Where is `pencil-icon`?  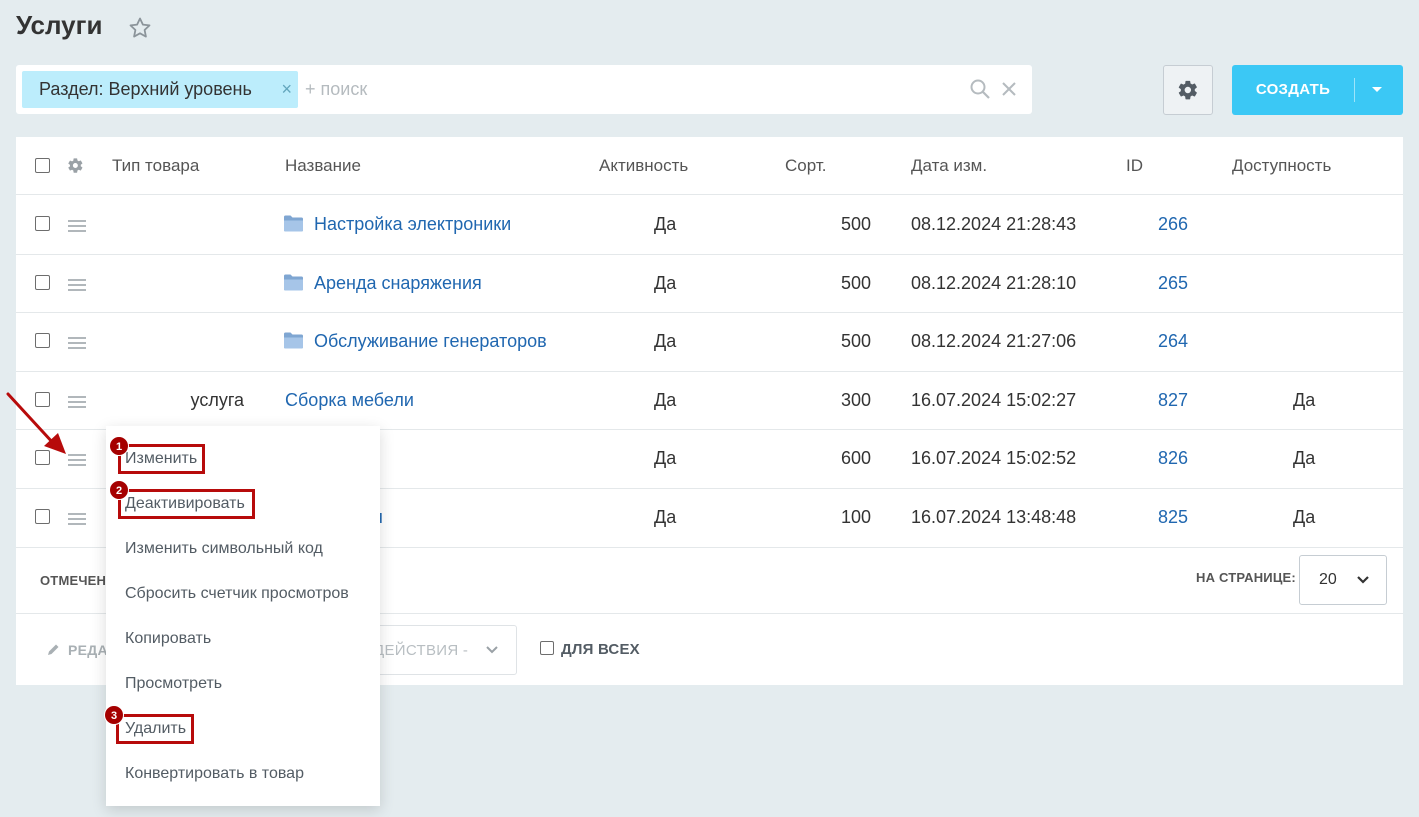 pencil-icon is located at coordinates (53, 649).